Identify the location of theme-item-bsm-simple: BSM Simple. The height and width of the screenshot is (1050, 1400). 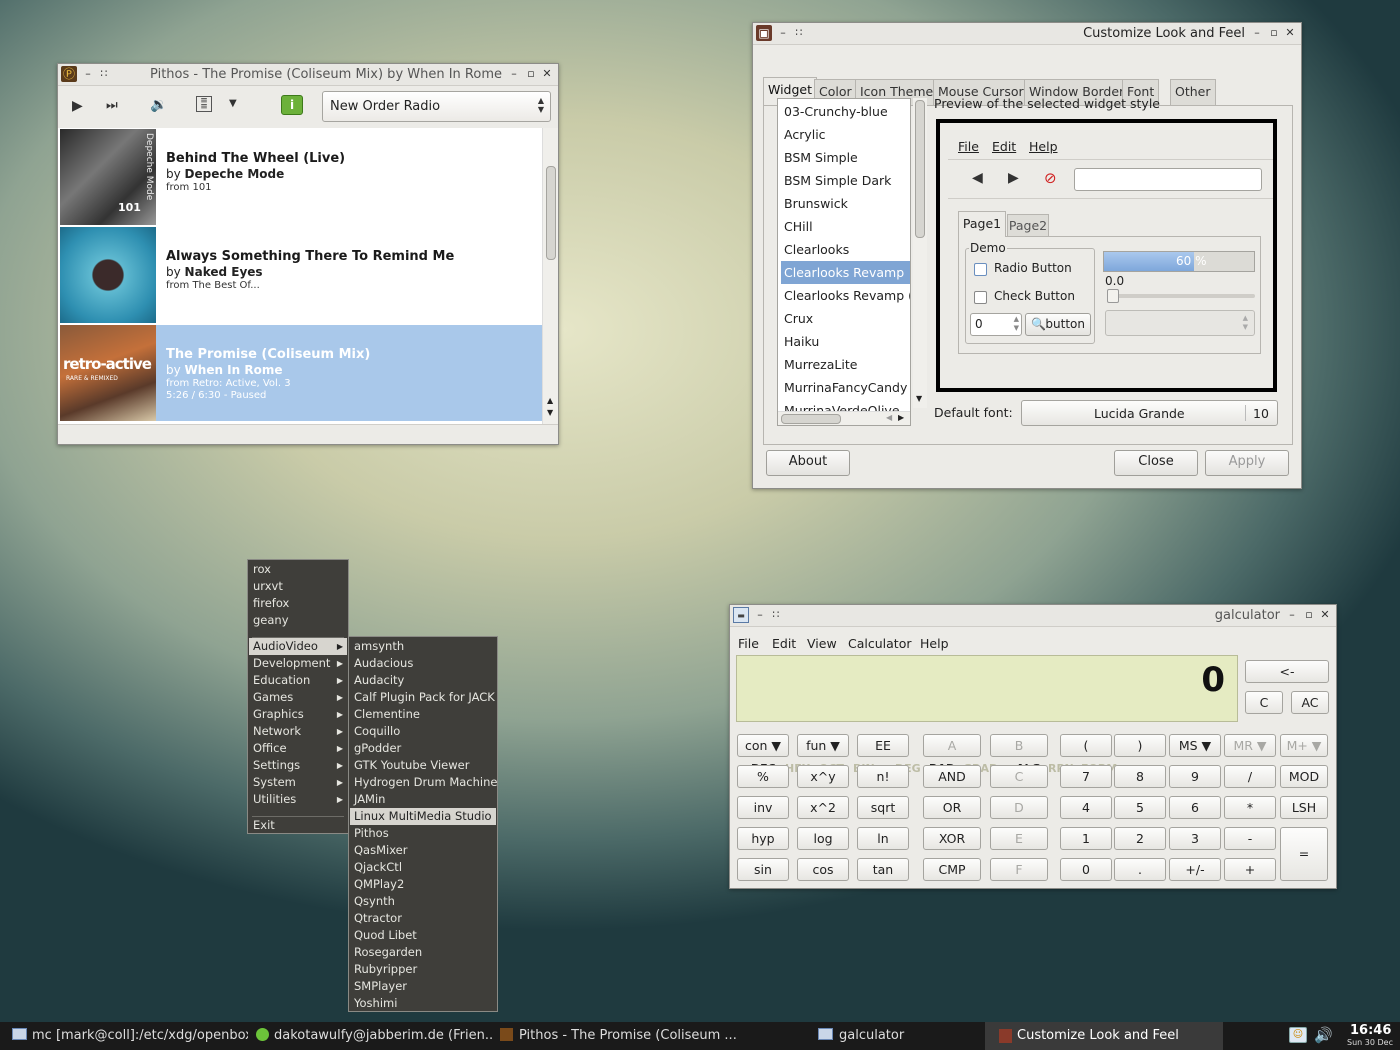
(845, 157).